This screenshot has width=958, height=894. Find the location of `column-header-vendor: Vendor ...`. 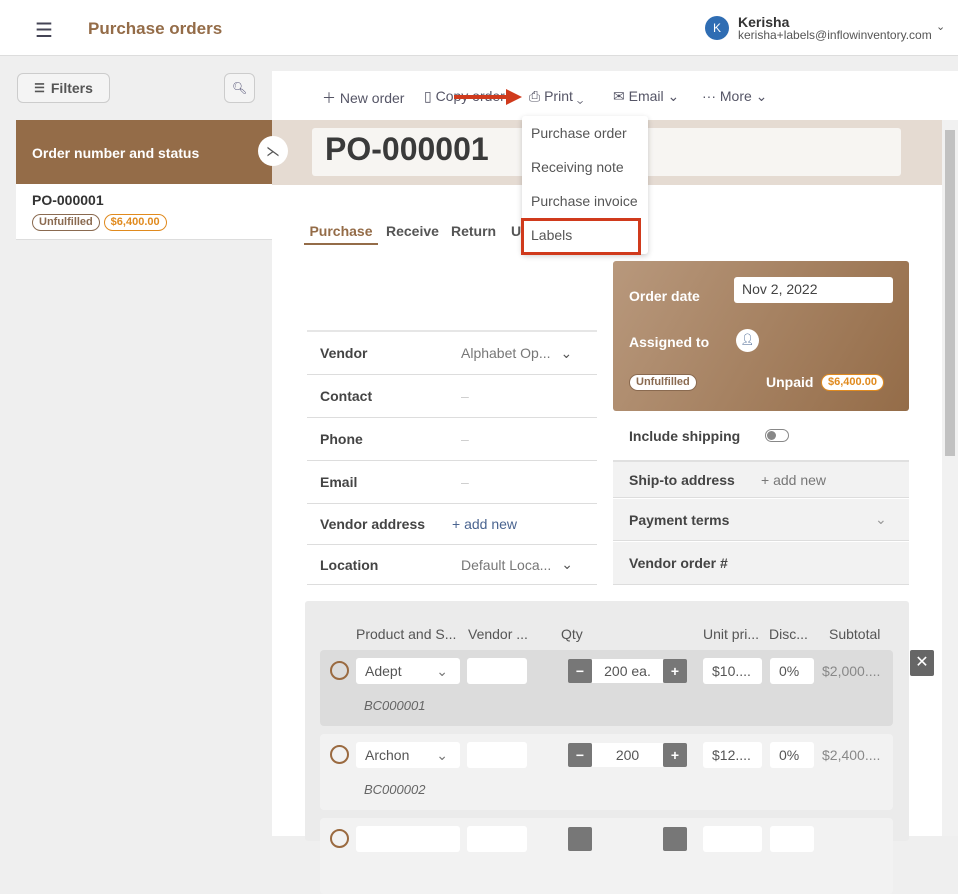

column-header-vendor: Vendor ... is located at coordinates (498, 634).